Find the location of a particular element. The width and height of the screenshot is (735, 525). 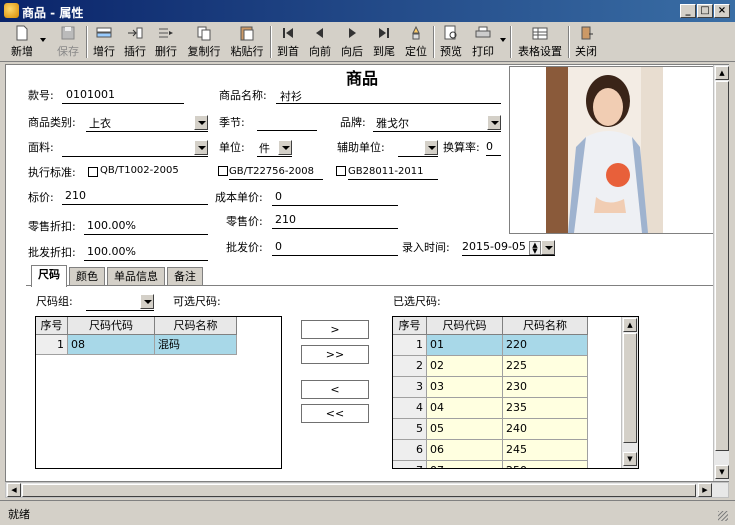

category-select: 上衣 is located at coordinates (147, 123).